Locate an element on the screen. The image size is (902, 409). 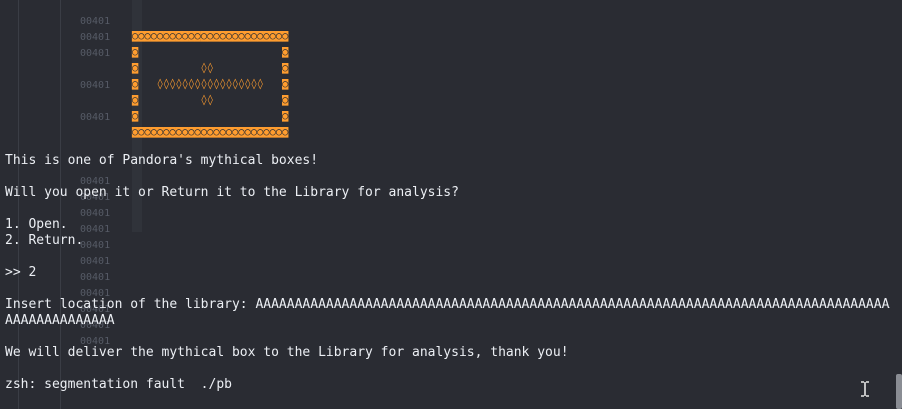
menu-option-open: 1. Open. is located at coordinates (36, 224).